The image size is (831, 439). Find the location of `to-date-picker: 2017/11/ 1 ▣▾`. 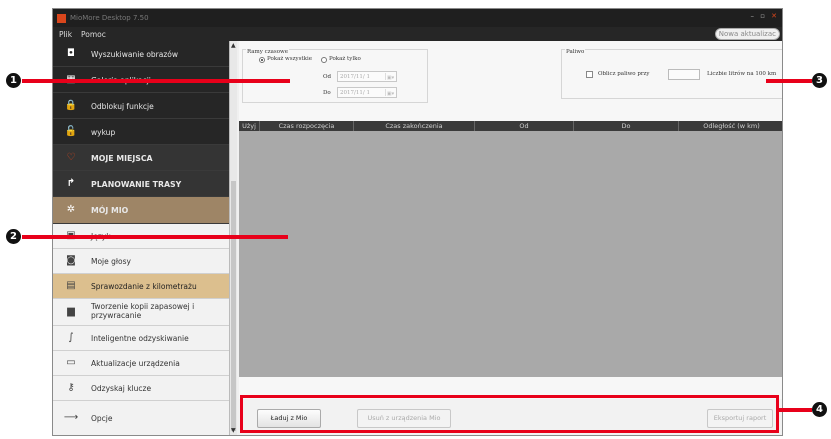

to-date-picker: 2017/11/ 1 ▣▾ is located at coordinates (367, 92).